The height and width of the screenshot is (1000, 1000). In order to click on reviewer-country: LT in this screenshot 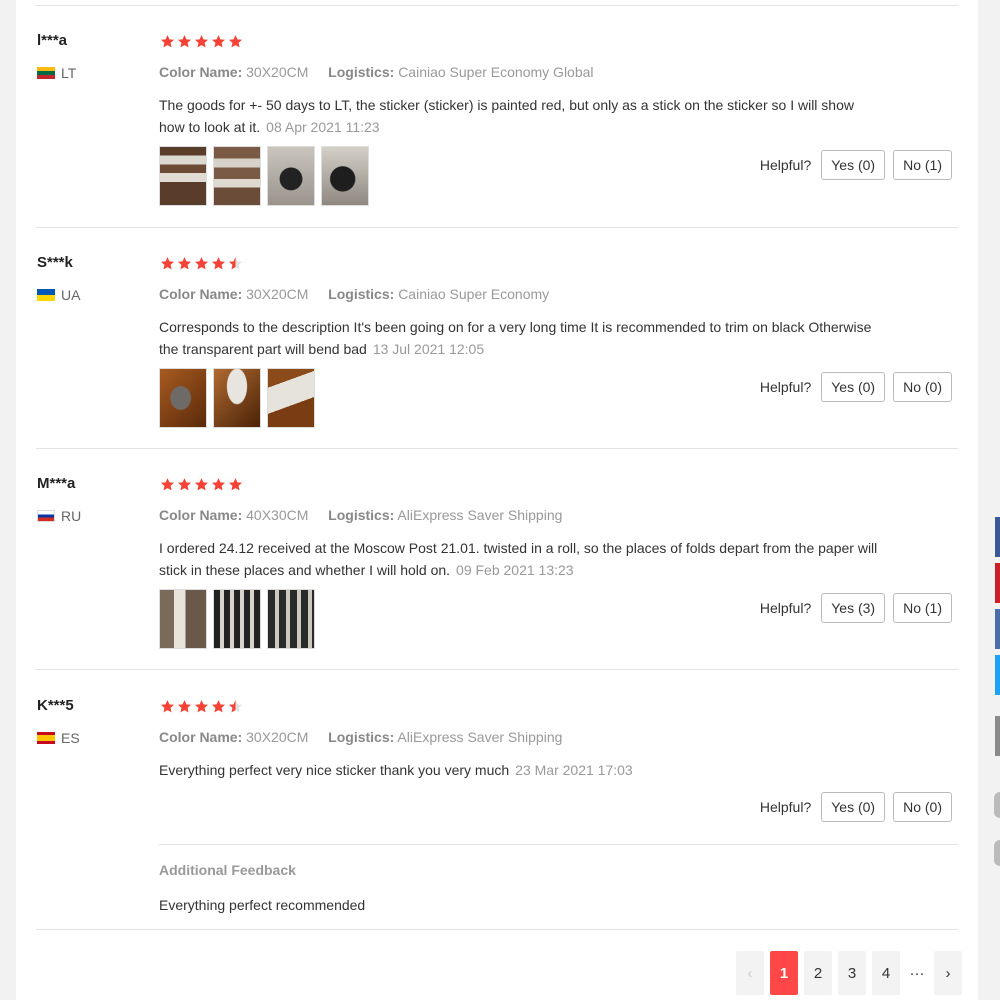, I will do `click(56, 73)`.